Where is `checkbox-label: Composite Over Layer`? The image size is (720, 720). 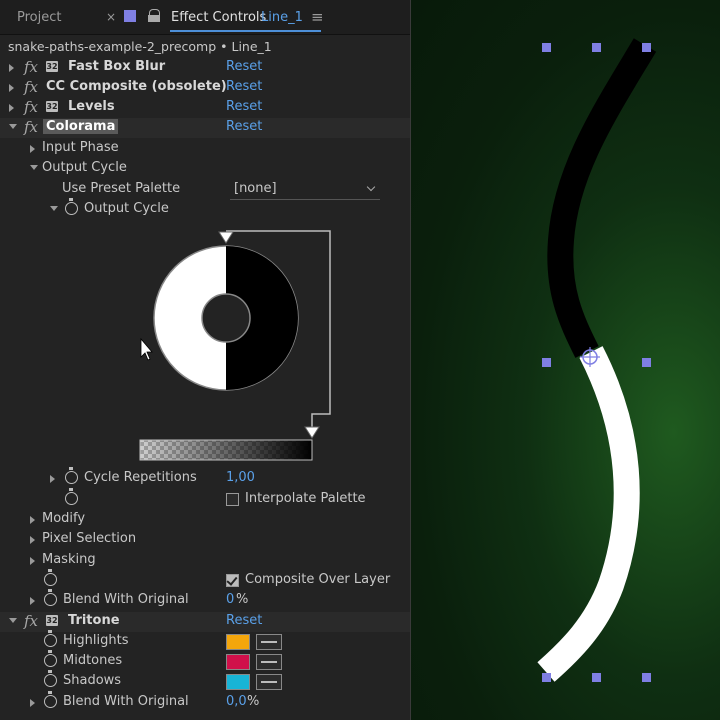 checkbox-label: Composite Over Layer is located at coordinates (318, 579).